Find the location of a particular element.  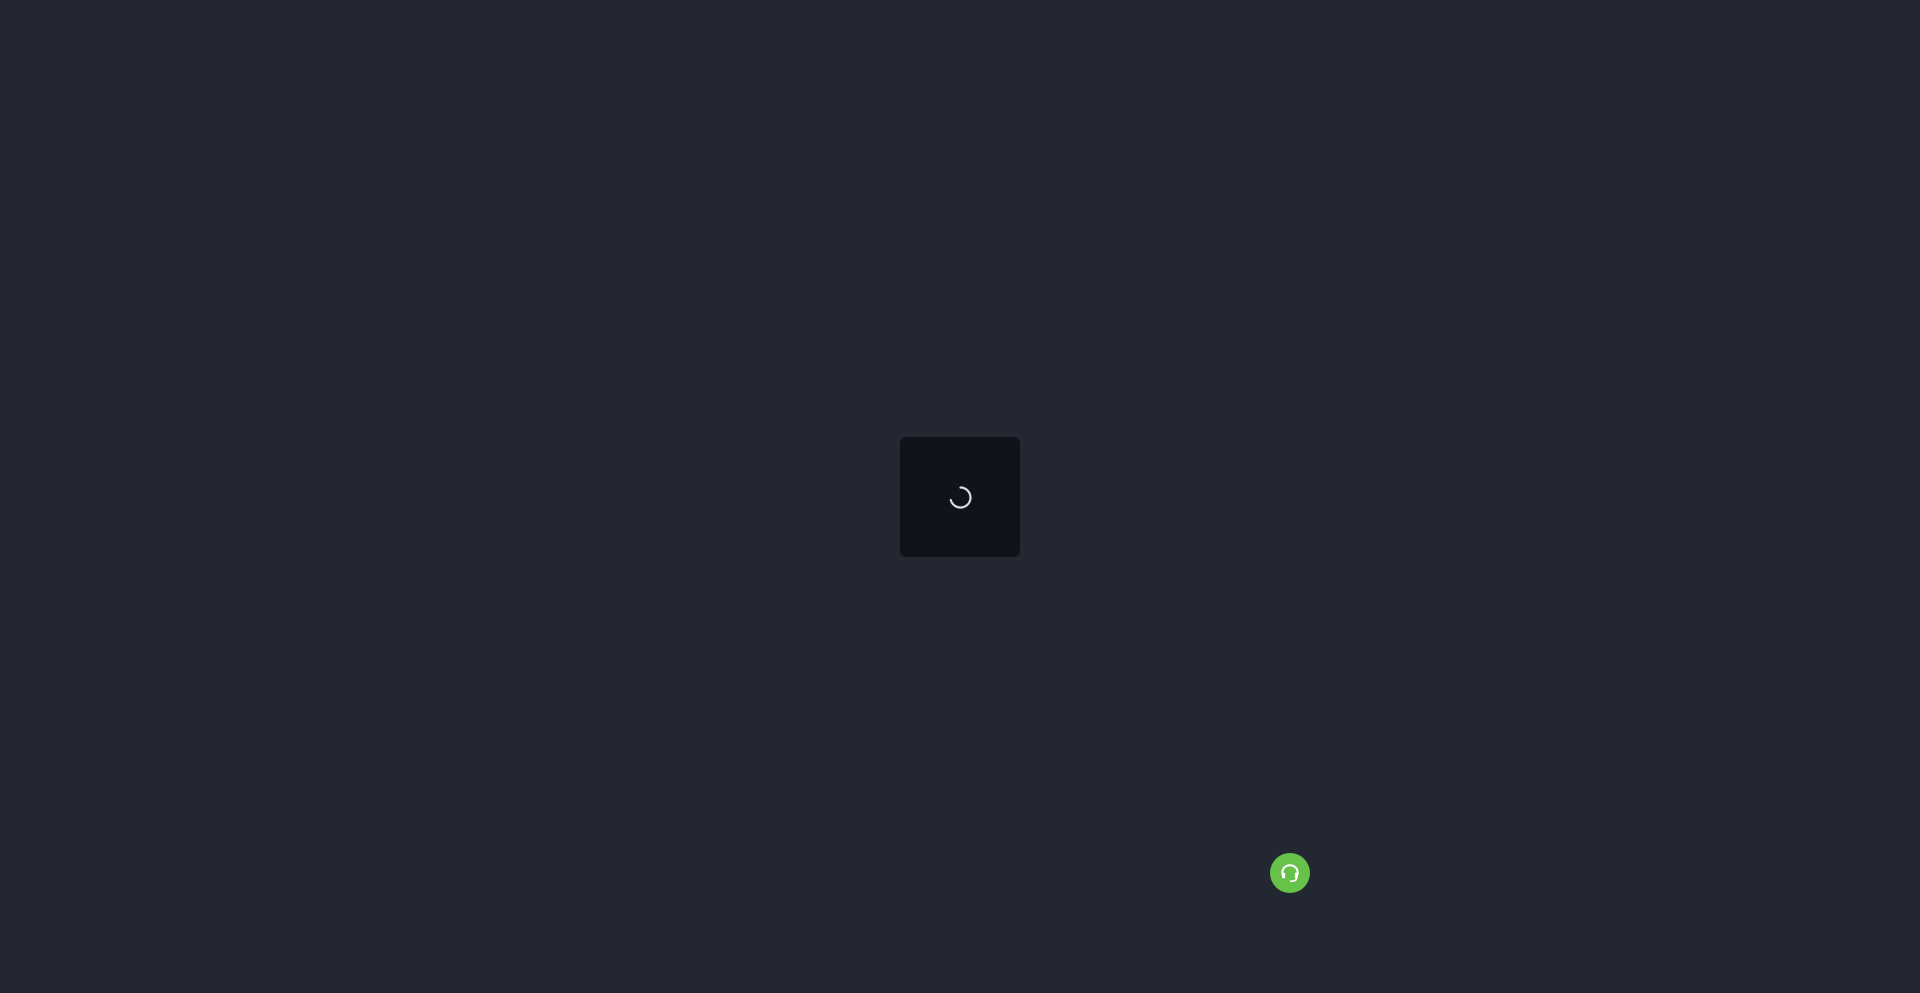

headset-icon is located at coordinates (1290, 873).